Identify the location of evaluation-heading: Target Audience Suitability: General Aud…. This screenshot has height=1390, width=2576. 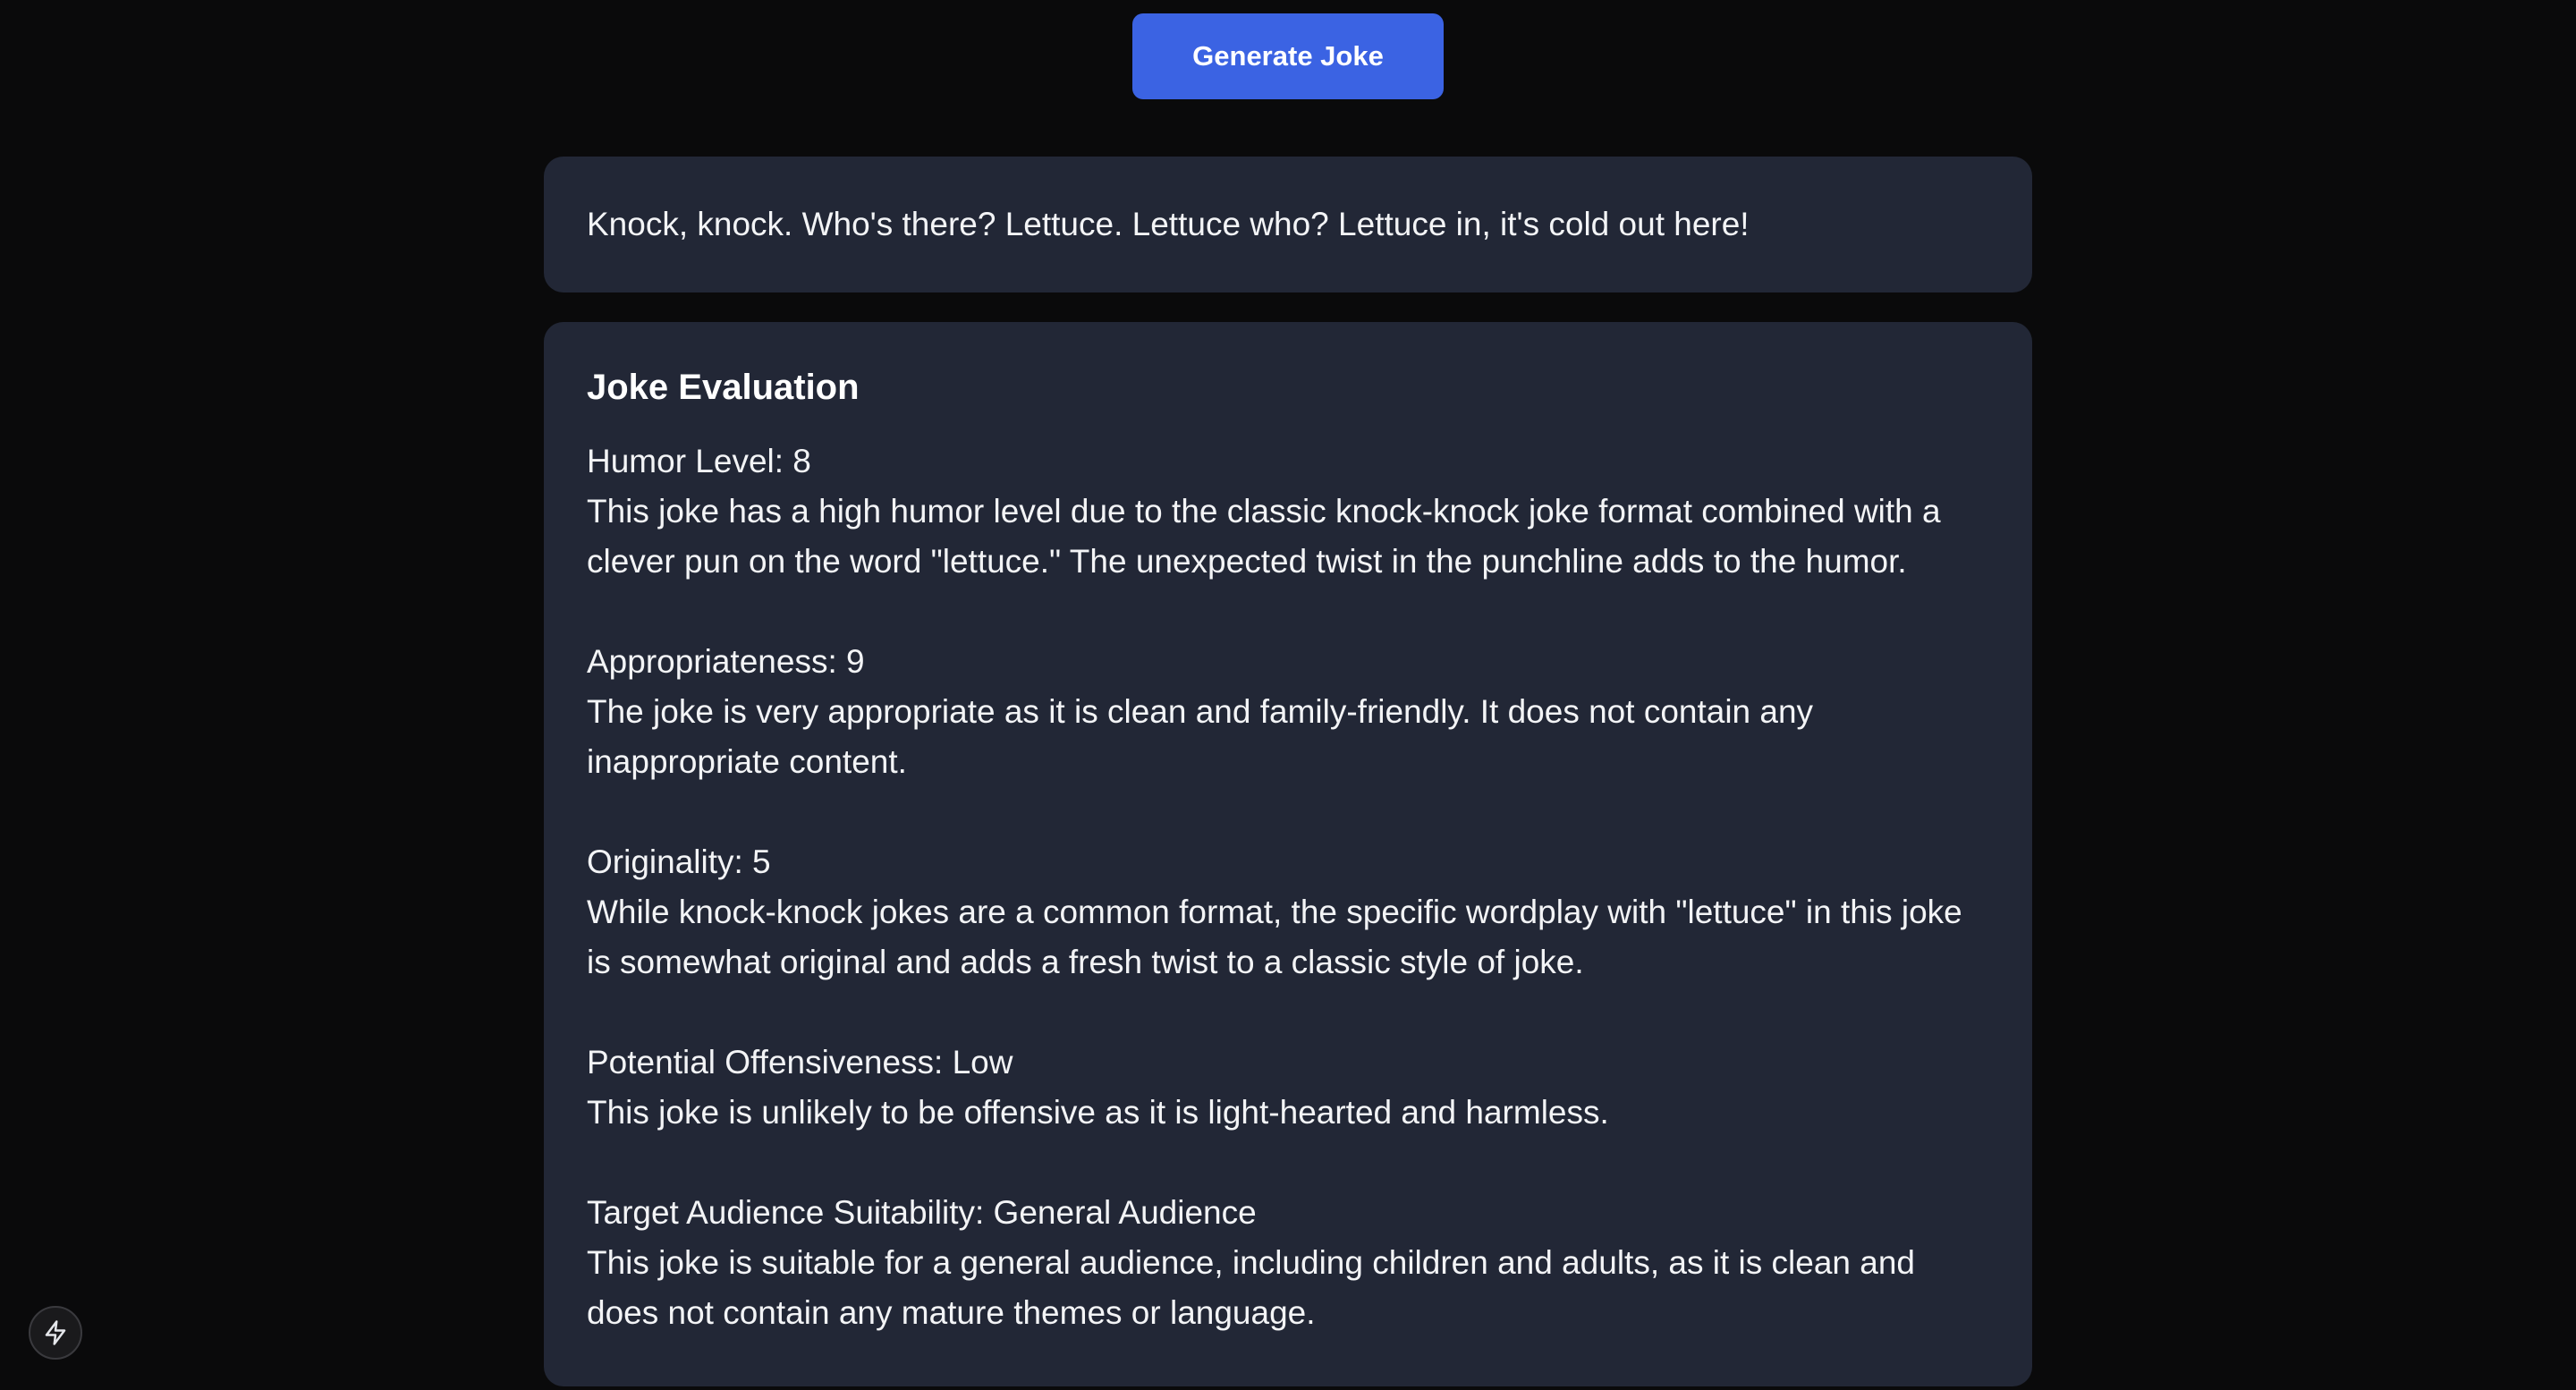
(922, 1212).